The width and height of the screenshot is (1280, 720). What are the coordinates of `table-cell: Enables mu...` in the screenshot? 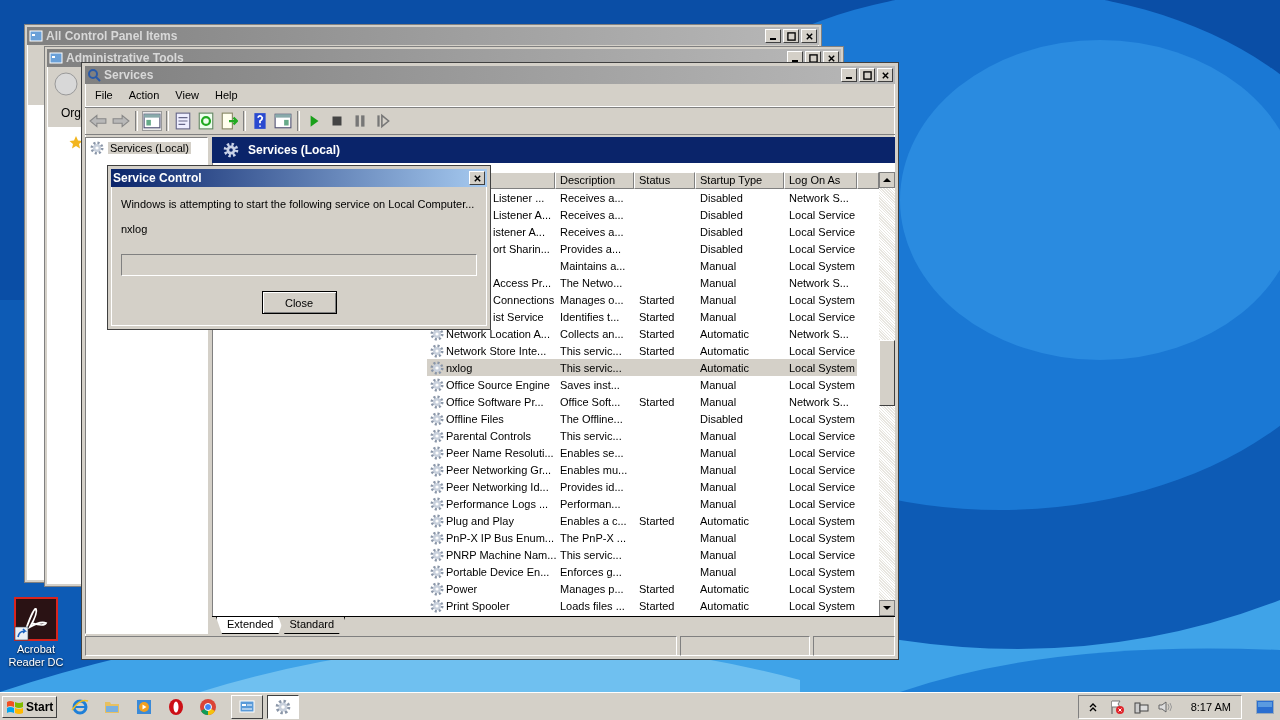 It's located at (594, 469).